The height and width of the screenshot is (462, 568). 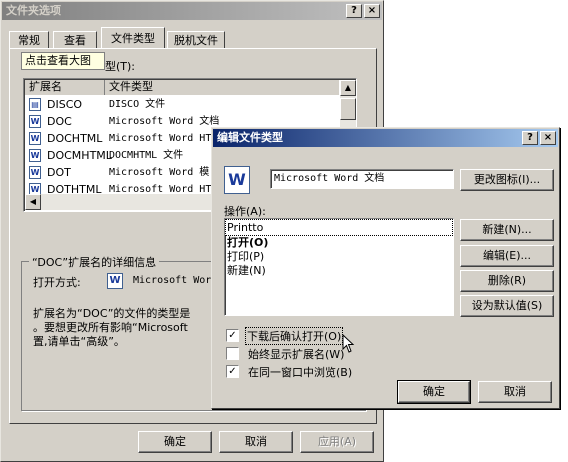 I want to click on scroll-left-arrow-icon: ◀, so click(x=33, y=202).